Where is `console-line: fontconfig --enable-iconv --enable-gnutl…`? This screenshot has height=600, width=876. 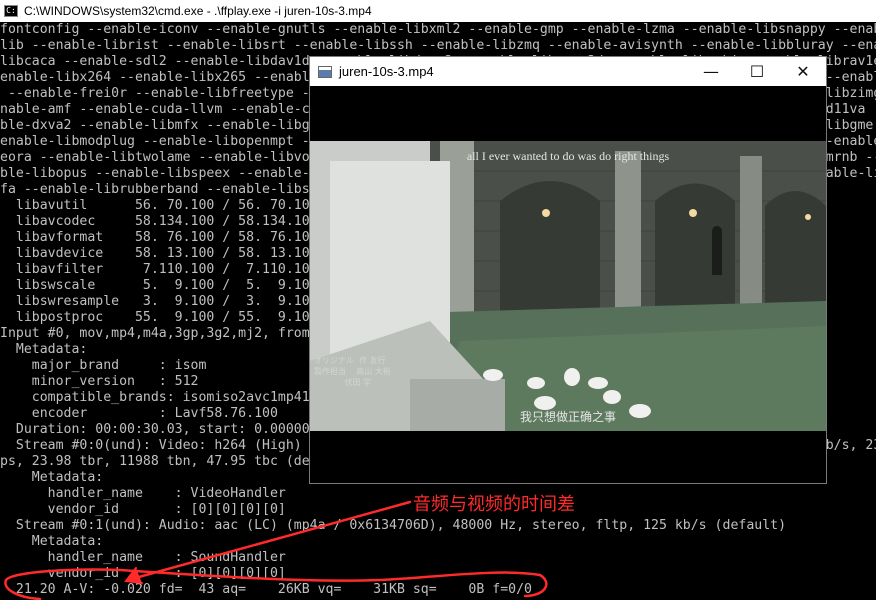
console-line: fontconfig --enable-iconv --enable-gnutl… is located at coordinates (438, 29).